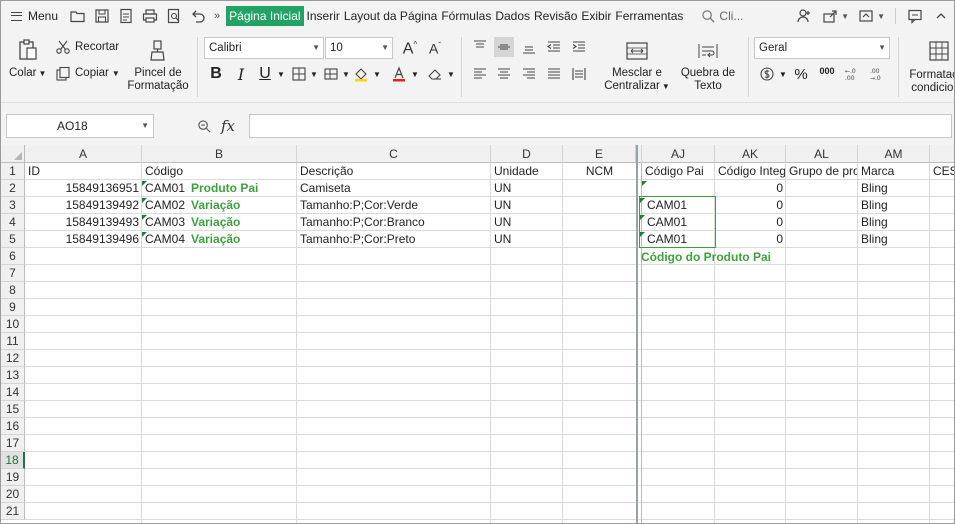  Describe the element at coordinates (579, 47) in the screenshot. I see `increase-indent-icon` at that location.